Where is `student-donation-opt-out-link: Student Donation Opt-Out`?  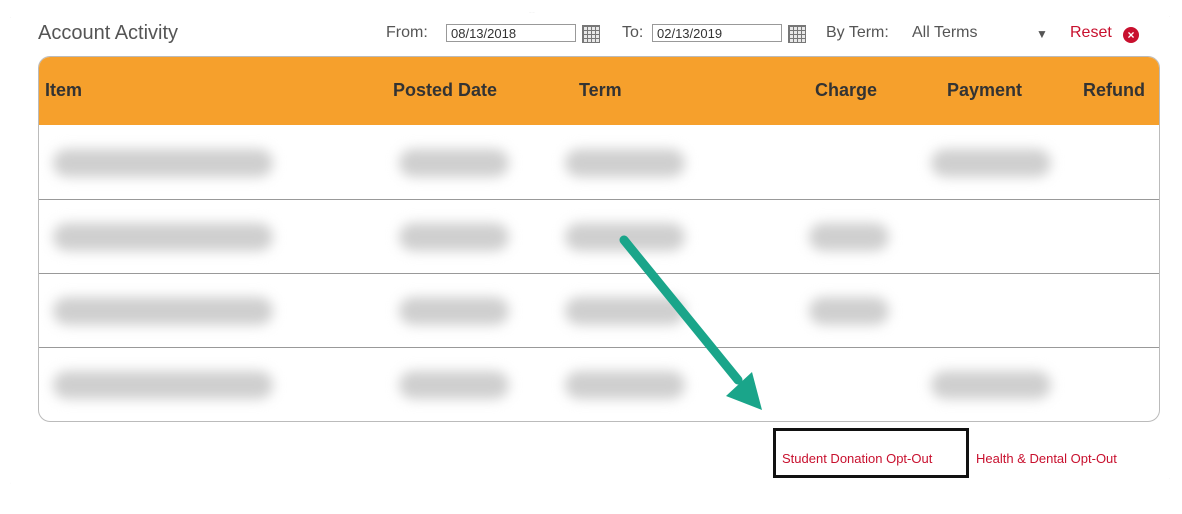
student-donation-opt-out-link: Student Donation Opt-Out is located at coordinates (857, 458).